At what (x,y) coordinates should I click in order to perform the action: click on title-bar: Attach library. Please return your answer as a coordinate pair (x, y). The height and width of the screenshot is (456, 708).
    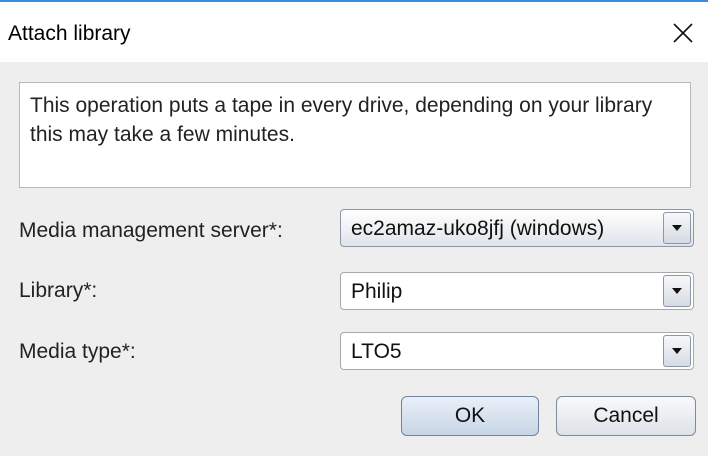
    Looking at the image, I should click on (354, 32).